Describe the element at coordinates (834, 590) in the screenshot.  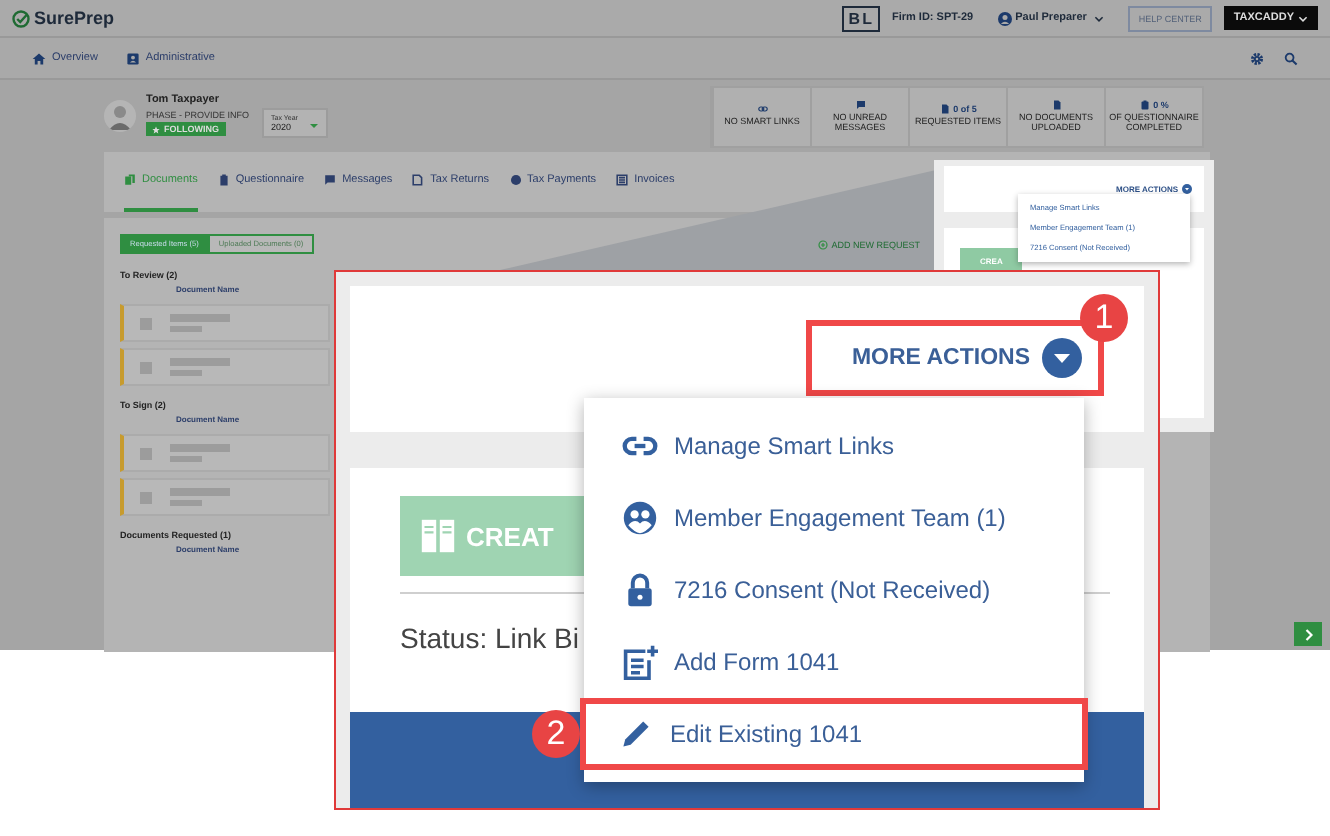
I see `menu-item: 7216 Consent (Not Received)` at that location.